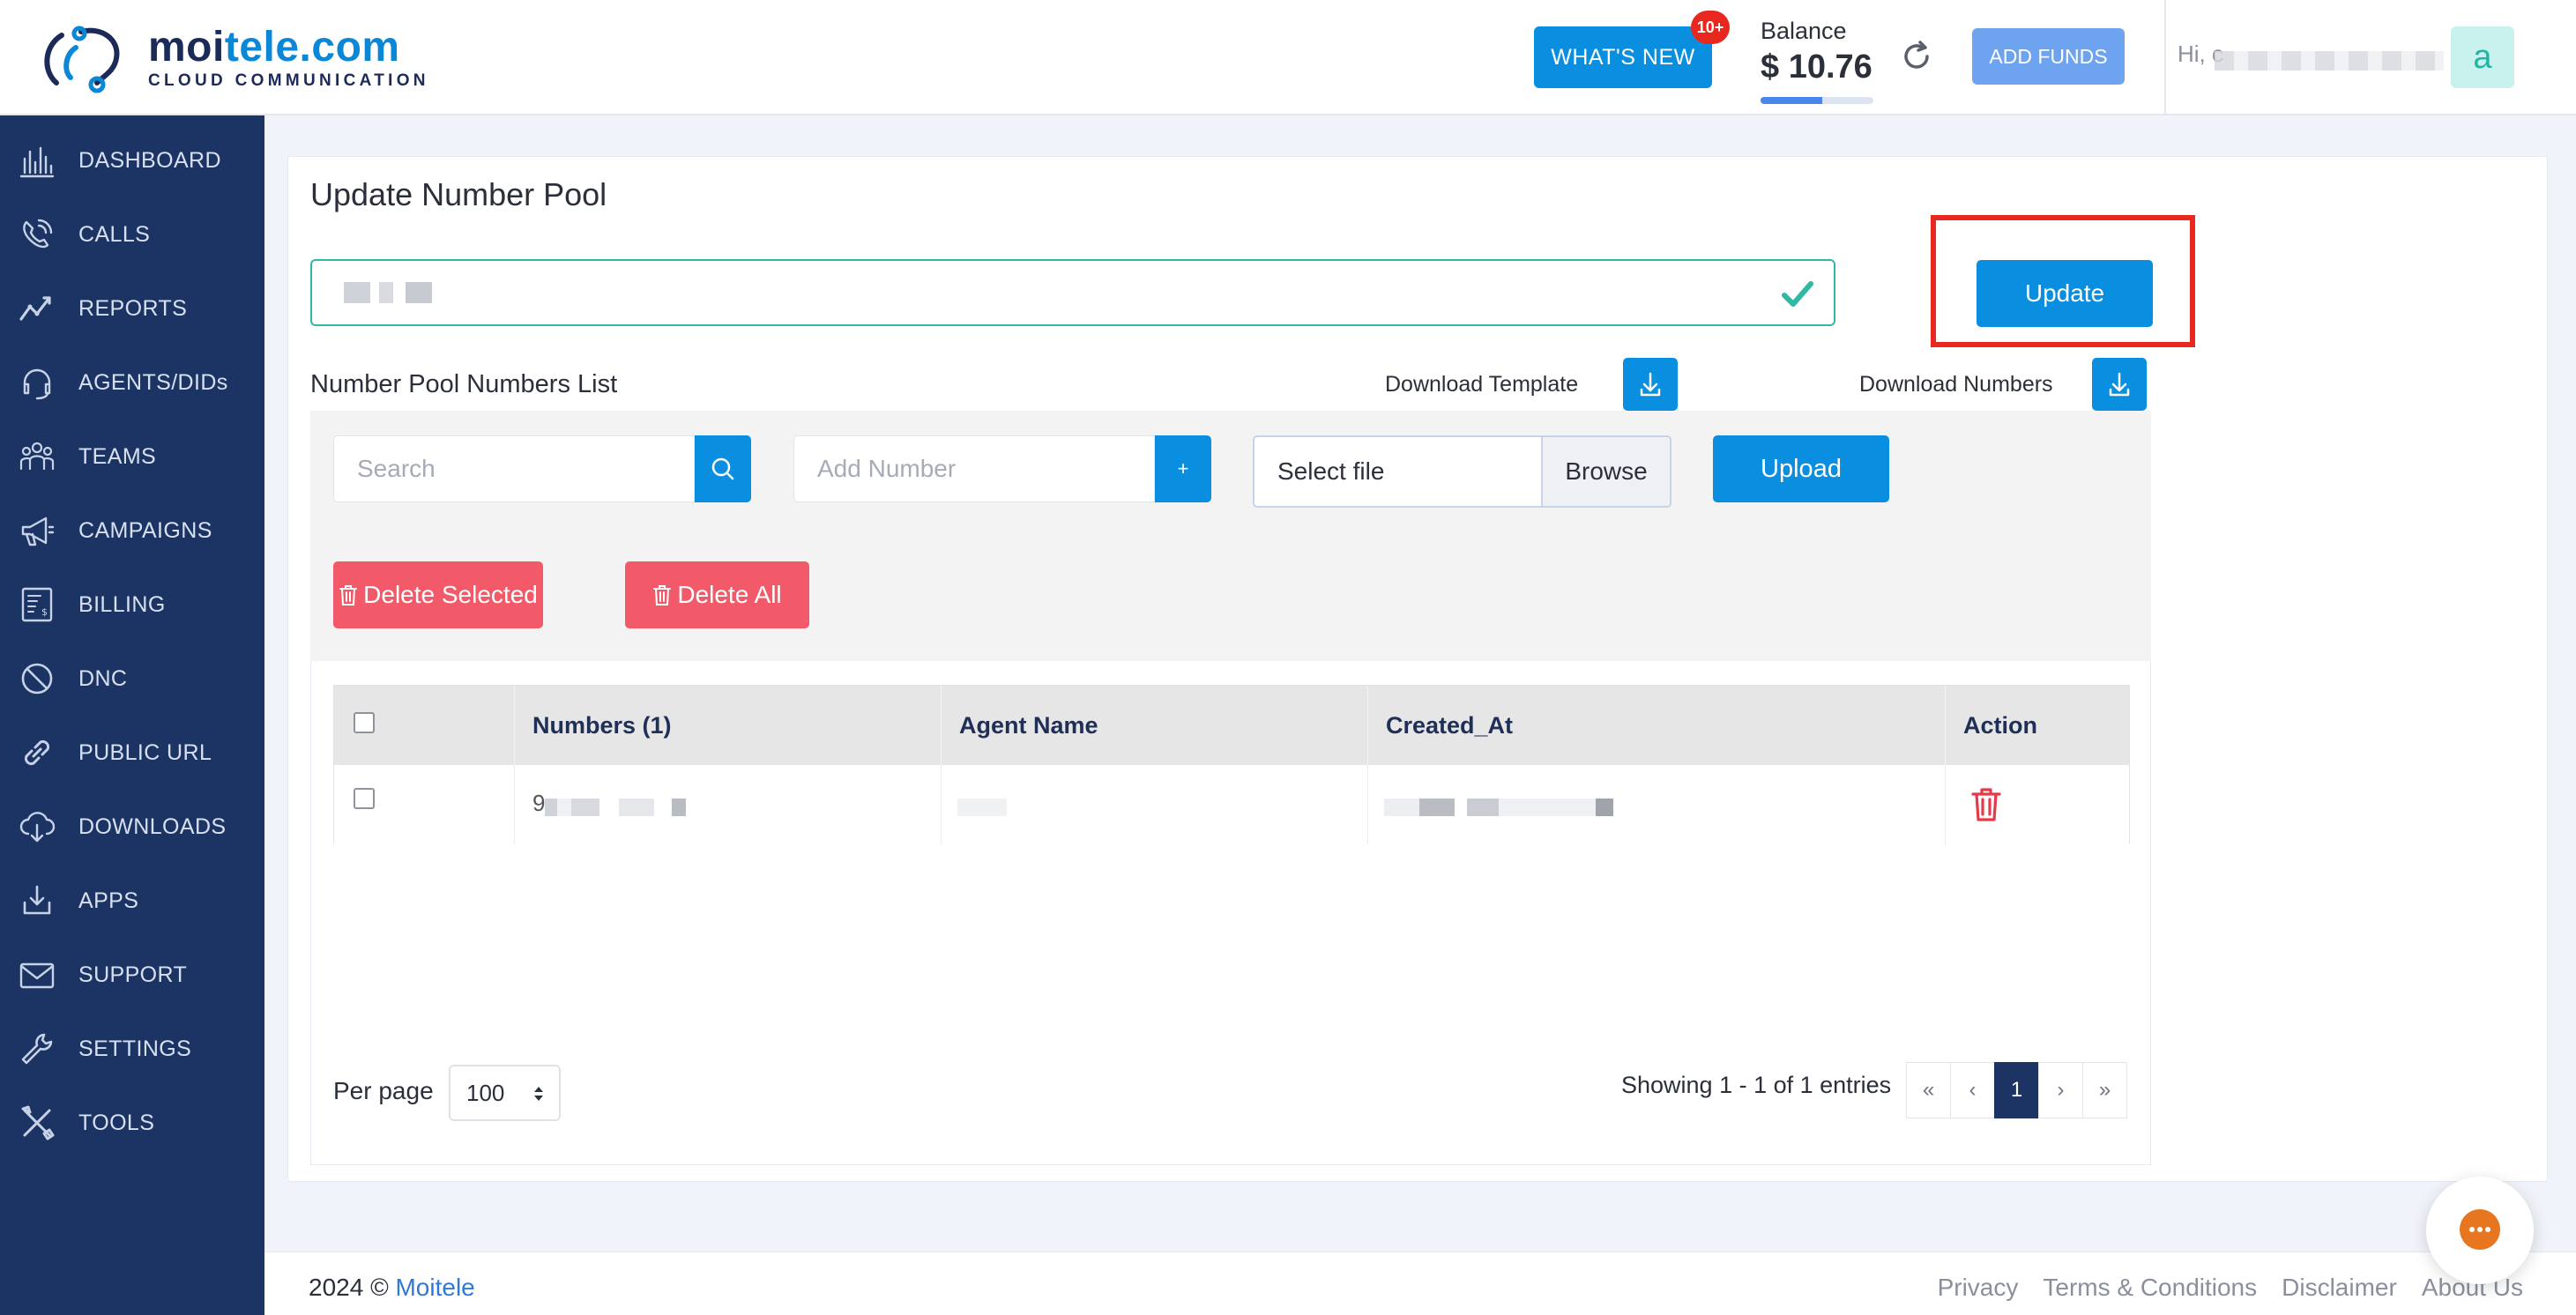 Image resolution: width=2576 pixels, height=1315 pixels. Describe the element at coordinates (38, 234) in the screenshot. I see `calls-icon` at that location.